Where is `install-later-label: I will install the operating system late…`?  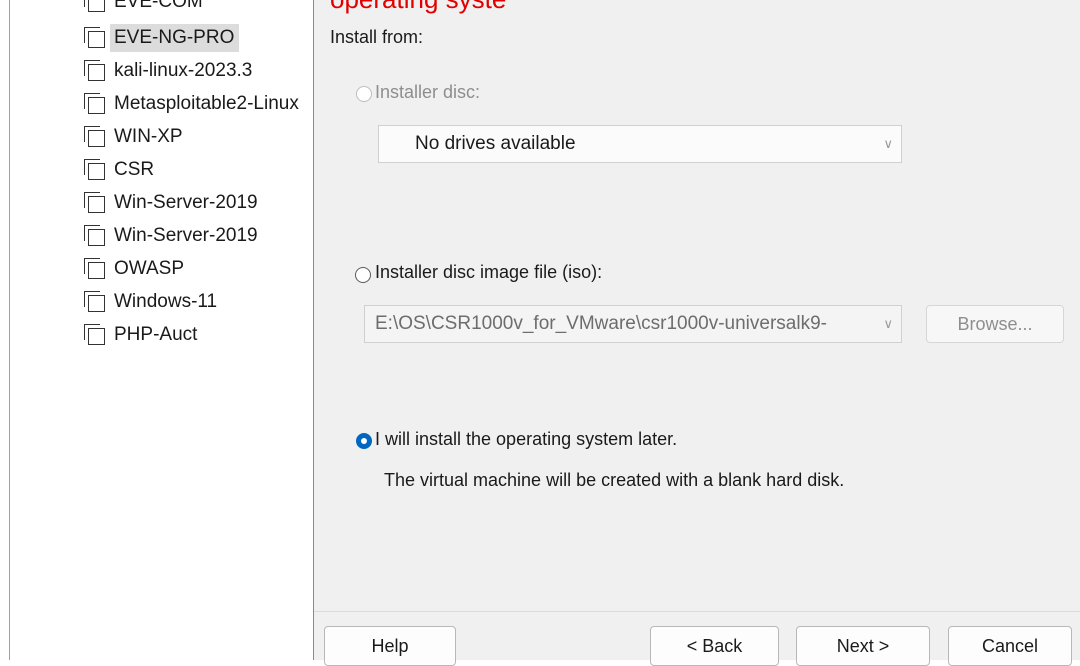
install-later-label: I will install the operating system late… is located at coordinates (526, 439).